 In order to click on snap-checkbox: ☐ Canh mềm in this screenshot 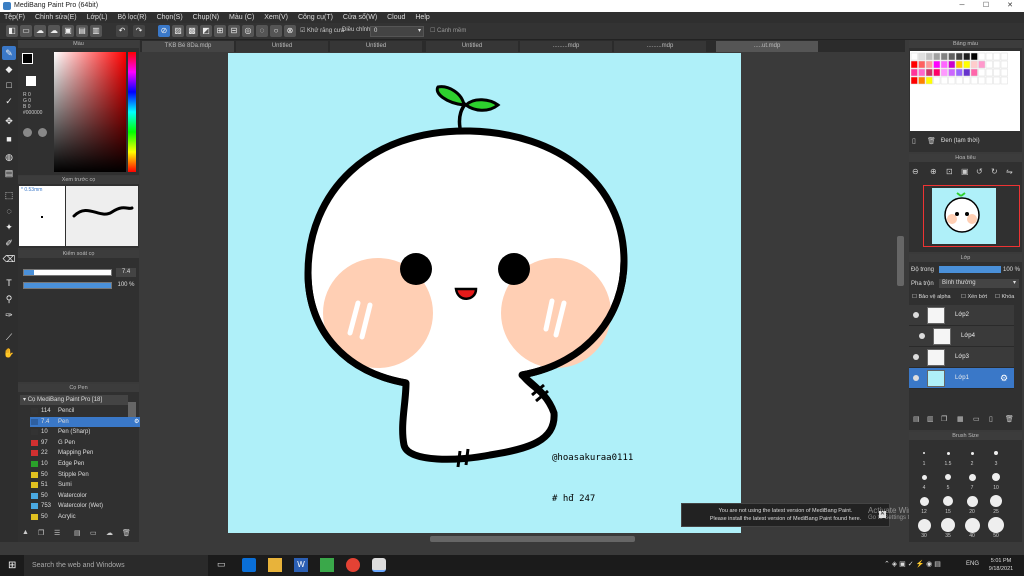, I will do `click(448, 30)`.